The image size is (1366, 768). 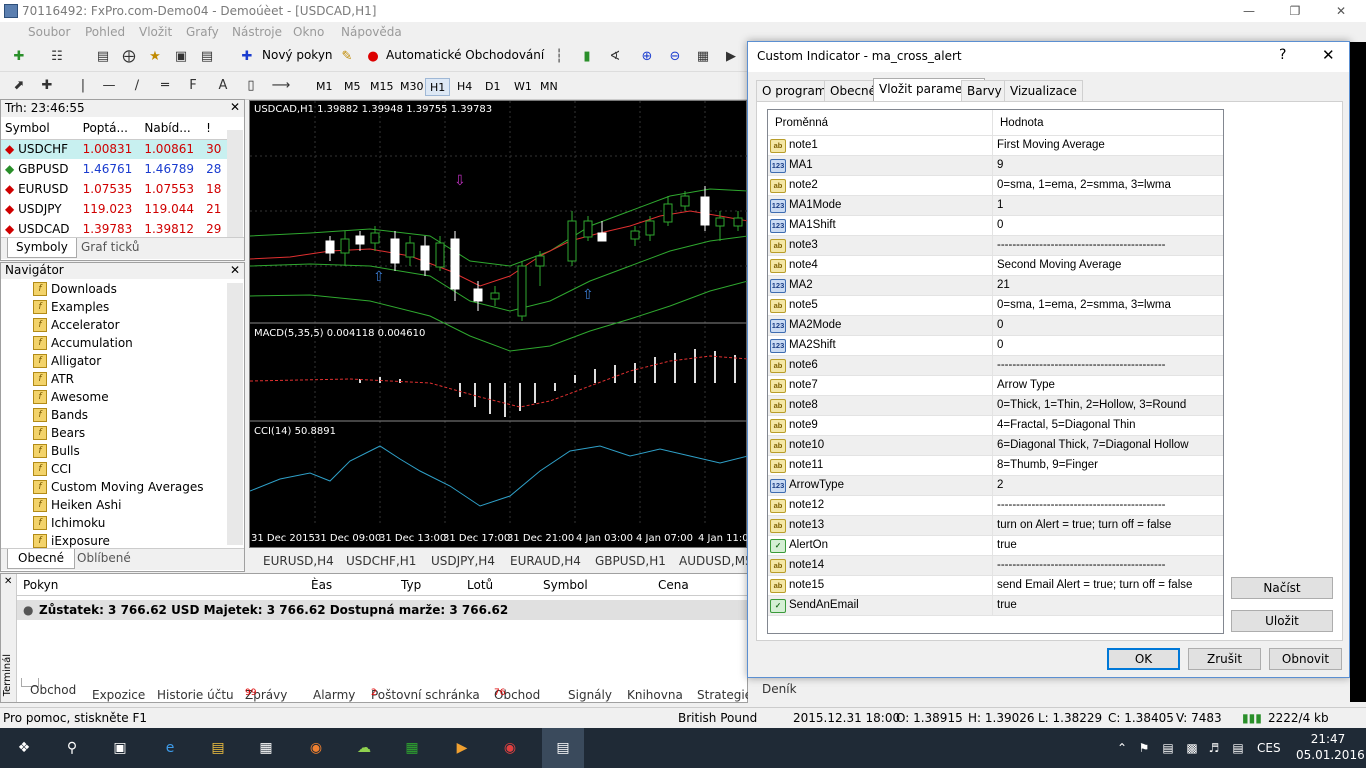 I want to click on store-icon: ▦, so click(x=266, y=748).